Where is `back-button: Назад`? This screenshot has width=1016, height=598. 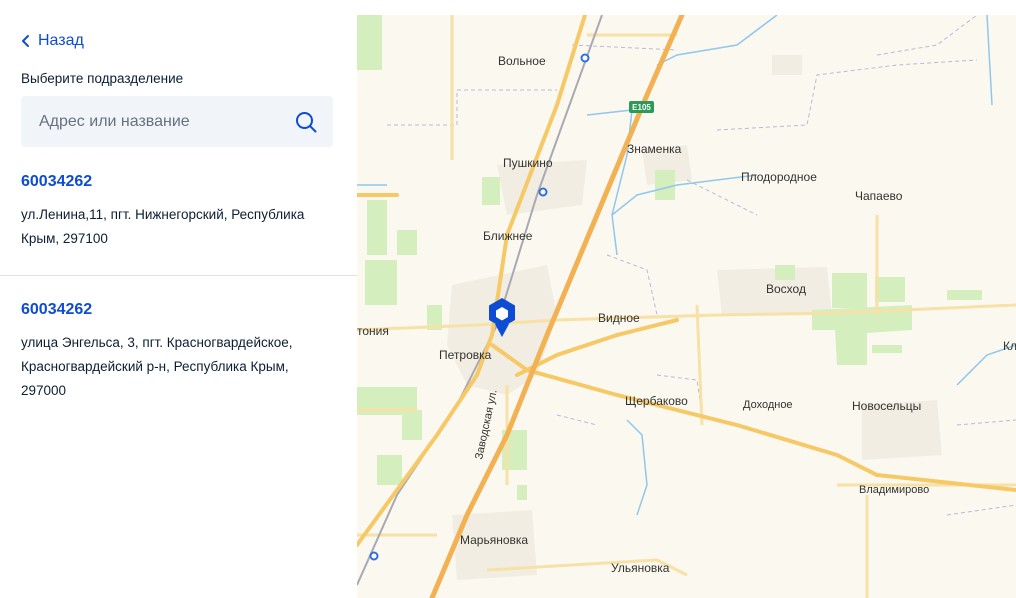
back-button: Назад is located at coordinates (52, 41).